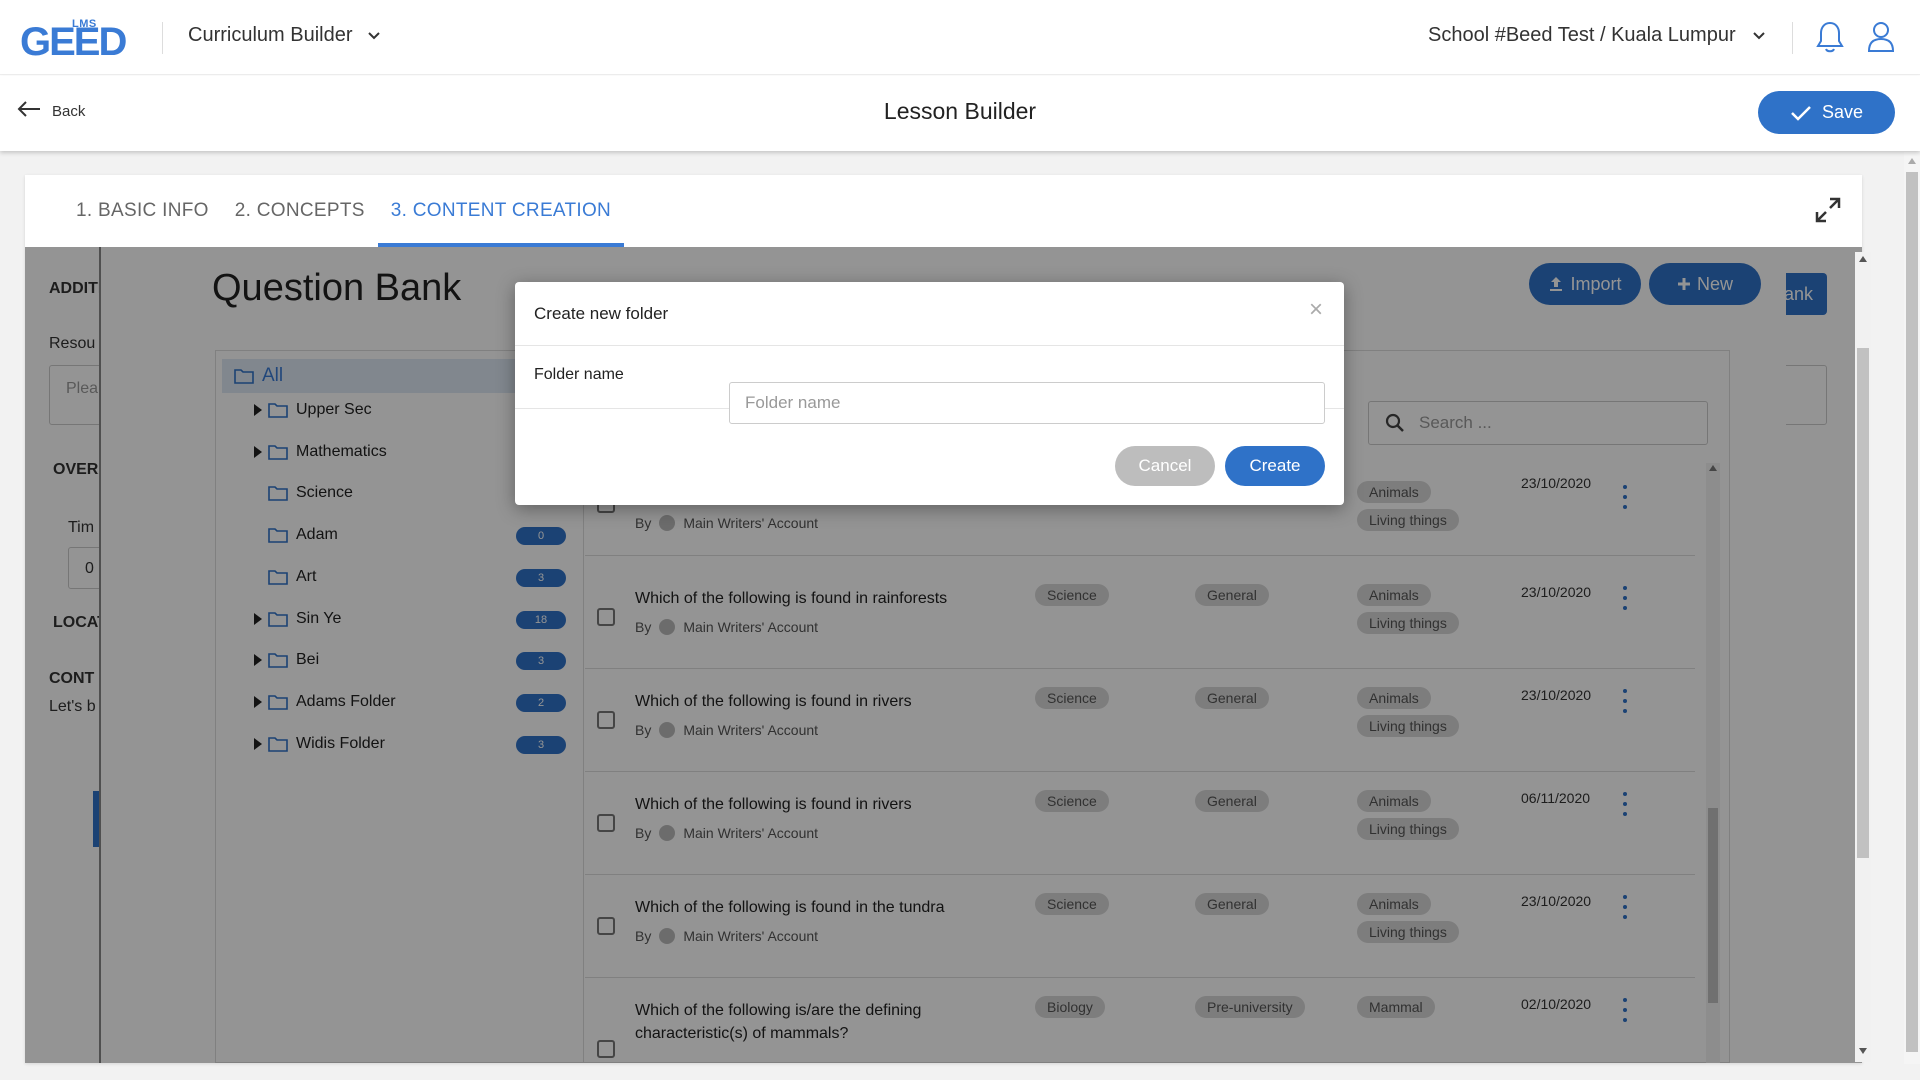  I want to click on lesson-header: Back Lesson Builder Save, so click(960, 113).